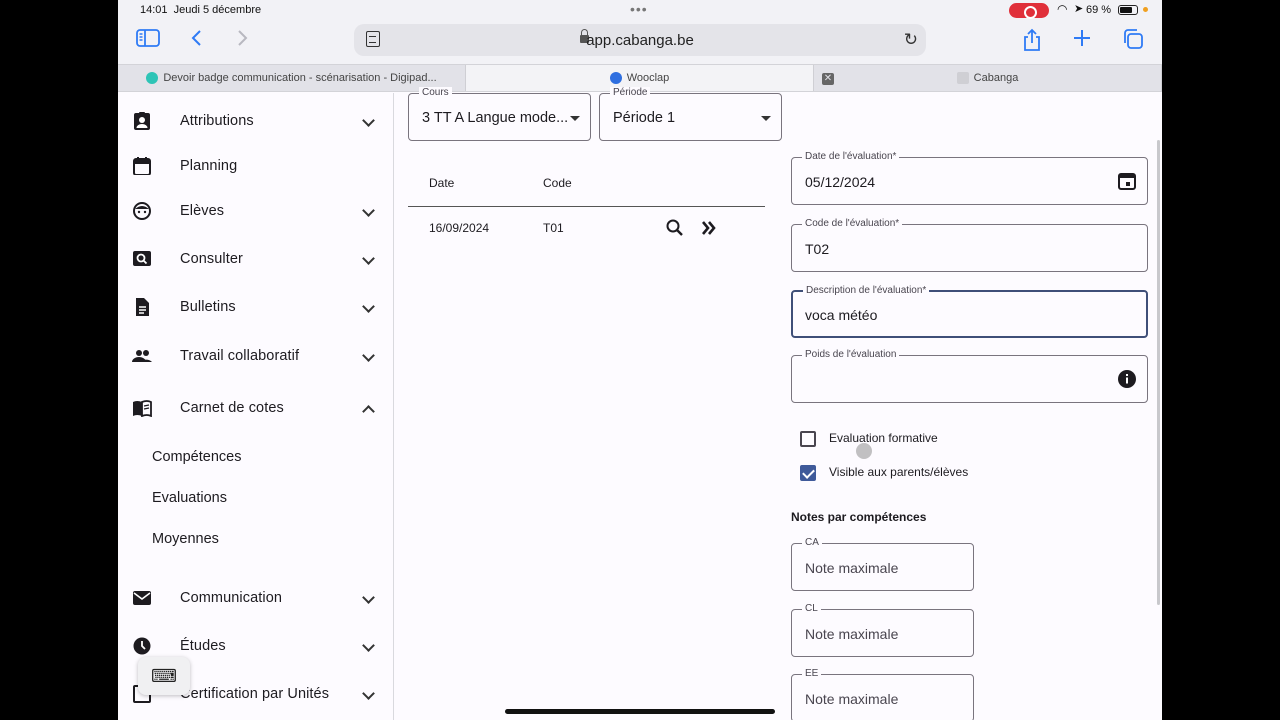 Image resolution: width=1280 pixels, height=720 pixels. I want to click on reload-icon: ↻, so click(911, 40).